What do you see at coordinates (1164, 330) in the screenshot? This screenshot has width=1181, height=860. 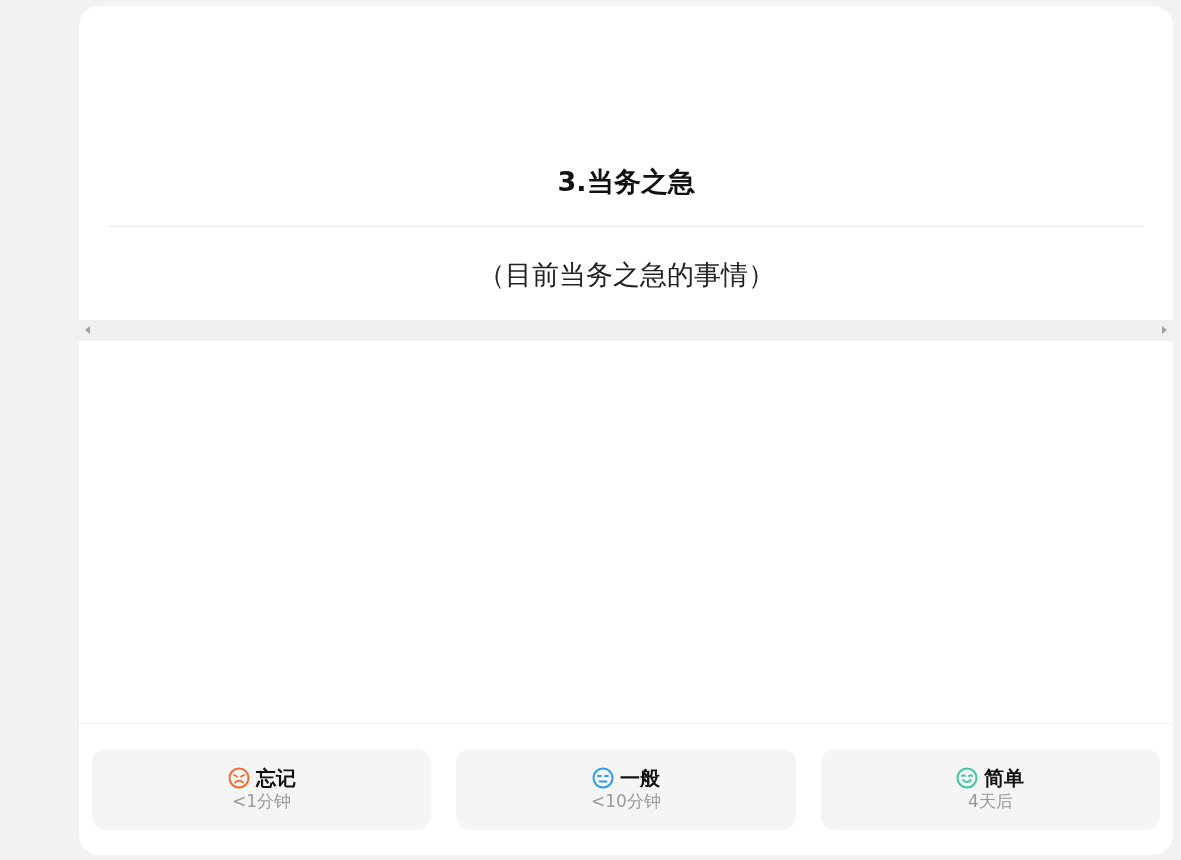 I see `scroll-right-icon` at bounding box center [1164, 330].